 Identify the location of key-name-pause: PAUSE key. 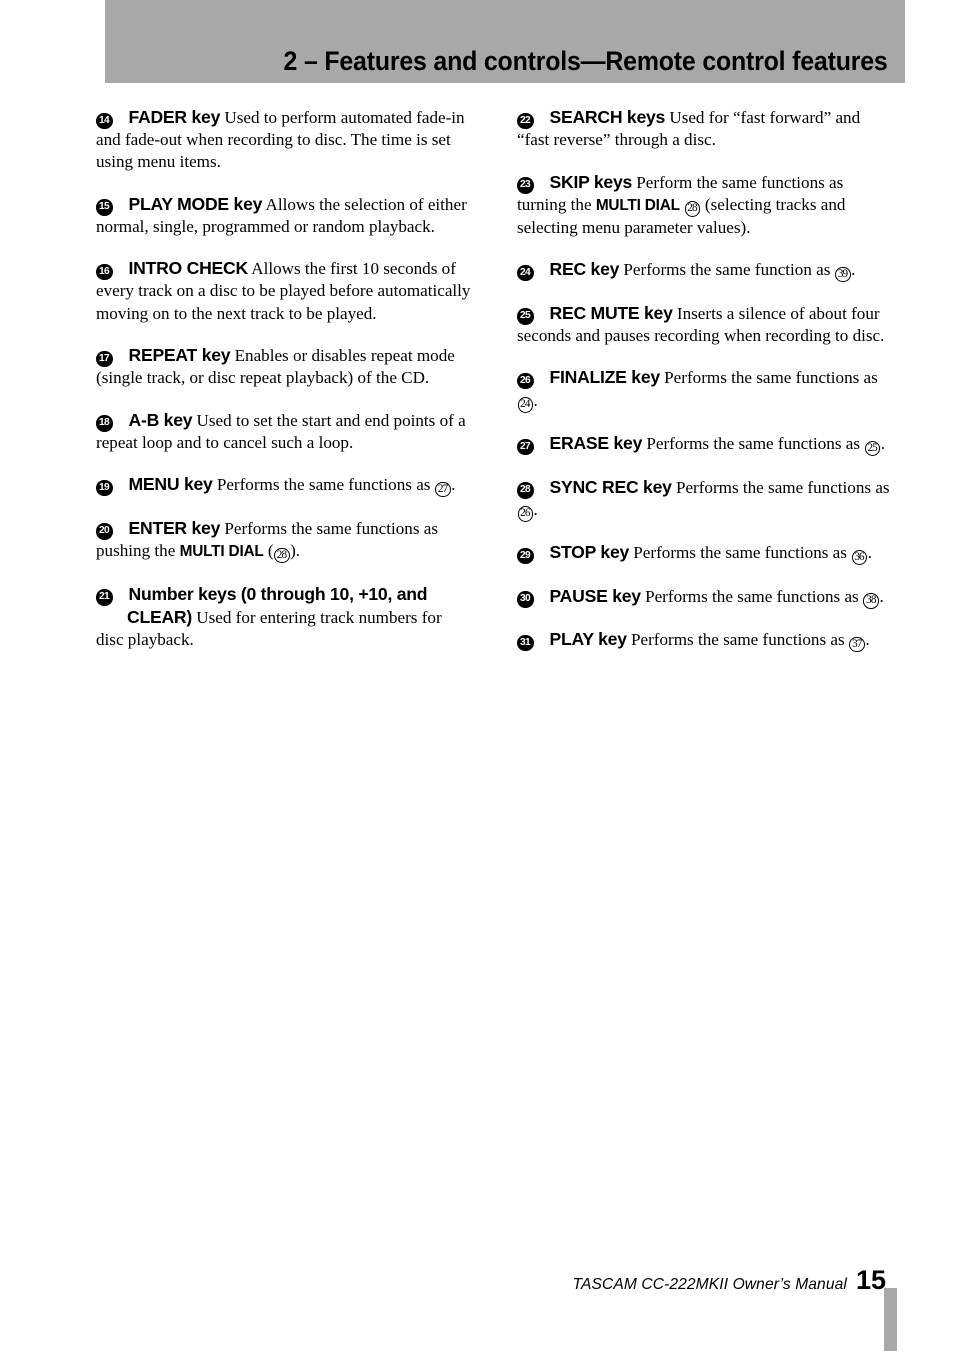
(595, 595).